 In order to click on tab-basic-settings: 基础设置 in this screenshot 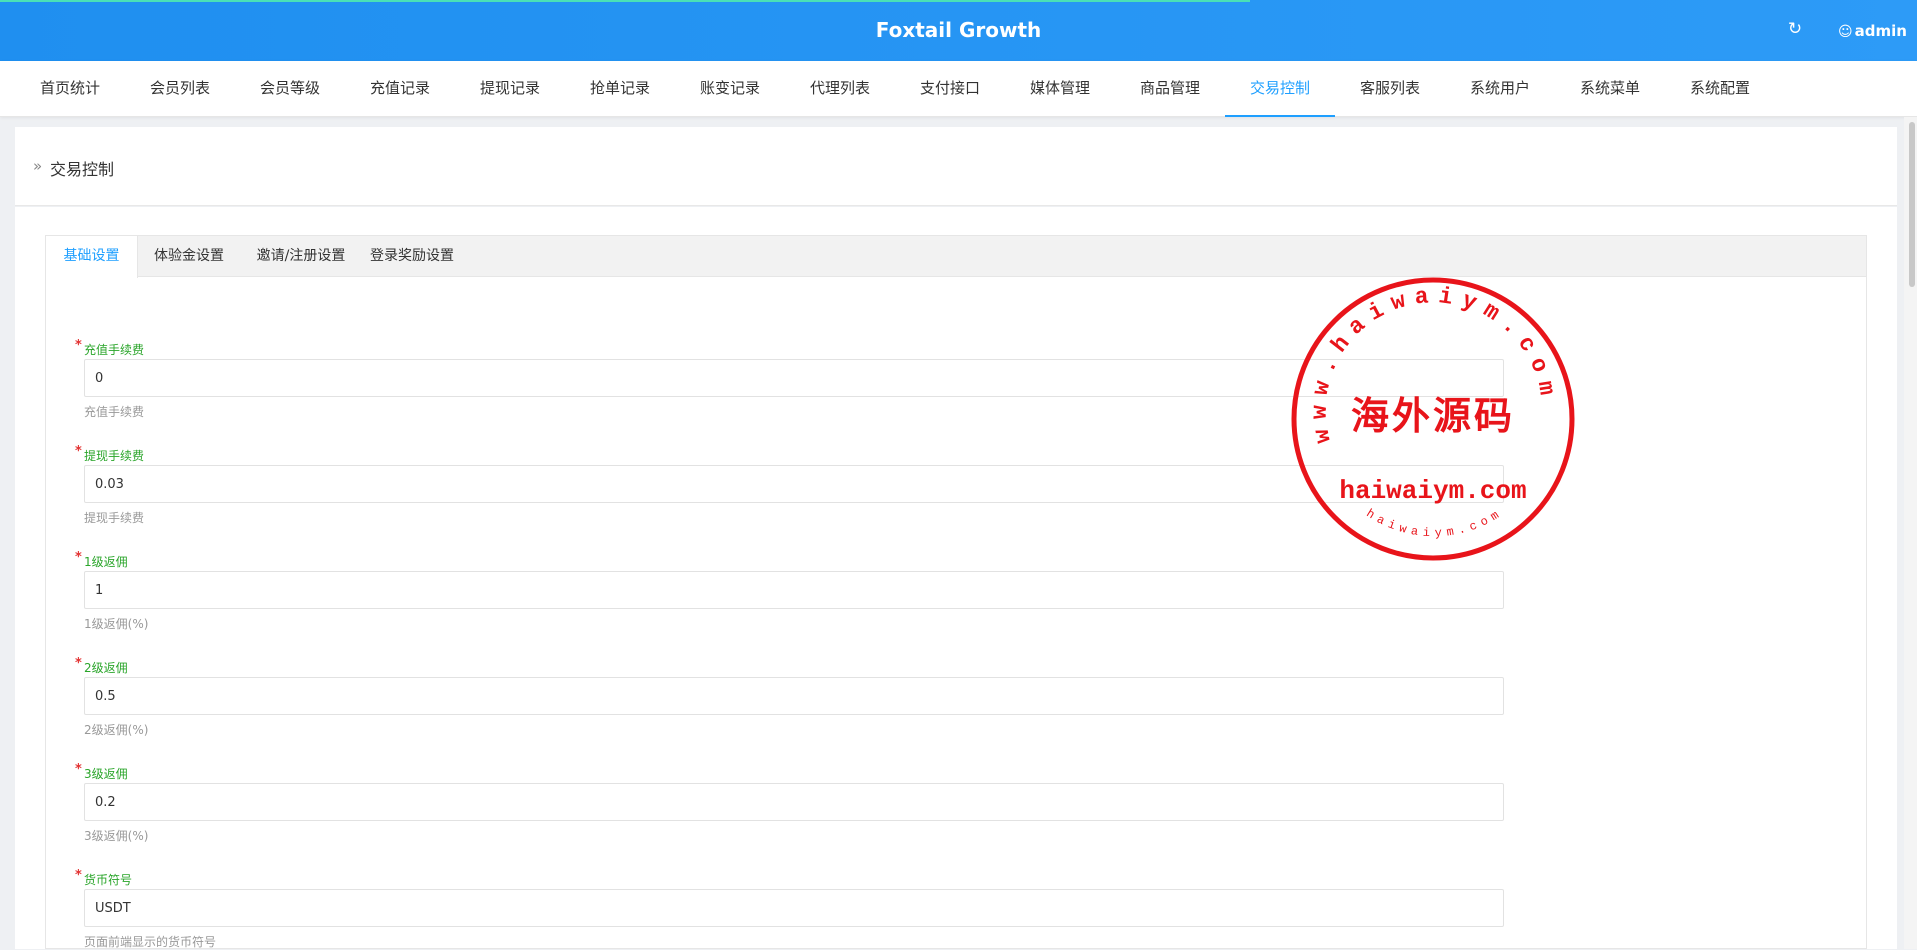, I will do `click(92, 257)`.